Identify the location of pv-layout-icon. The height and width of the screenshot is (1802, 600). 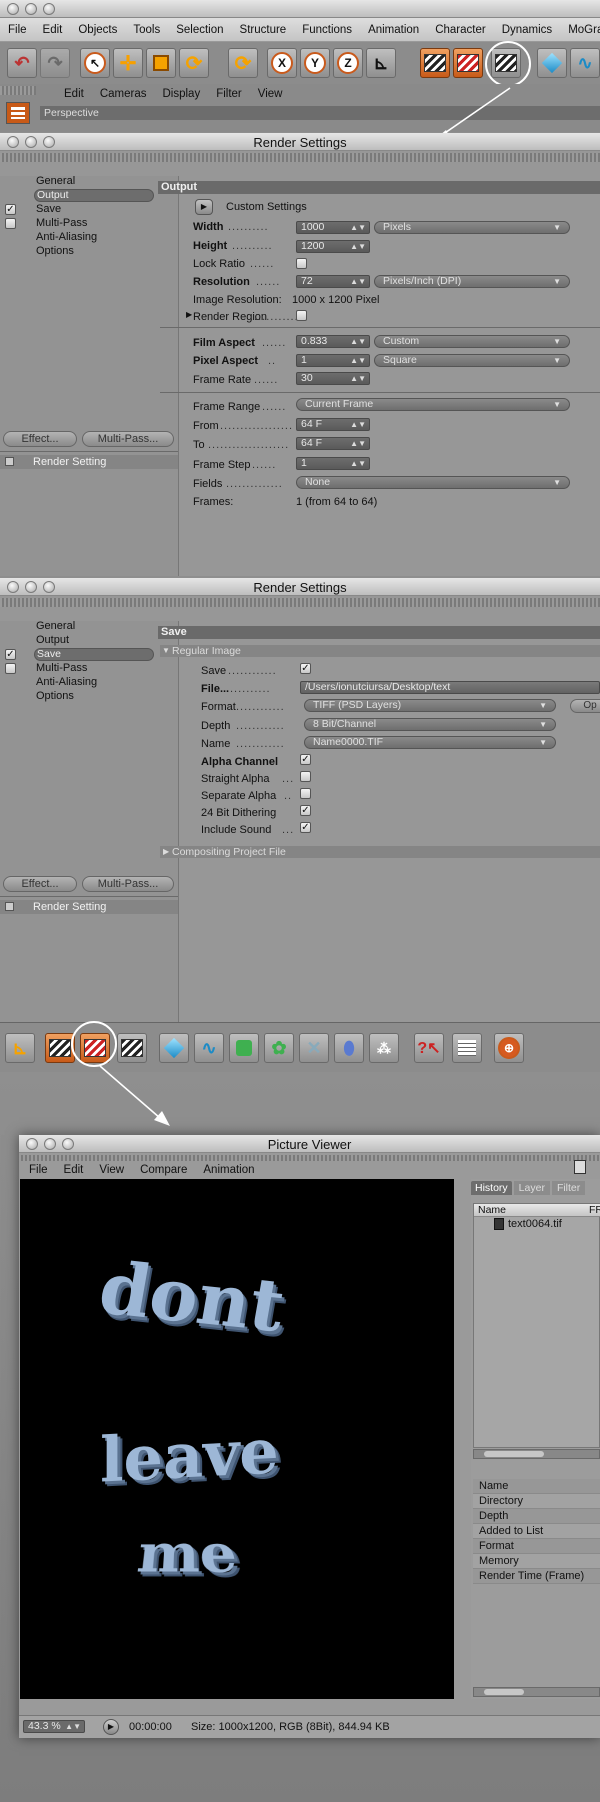
(580, 1167).